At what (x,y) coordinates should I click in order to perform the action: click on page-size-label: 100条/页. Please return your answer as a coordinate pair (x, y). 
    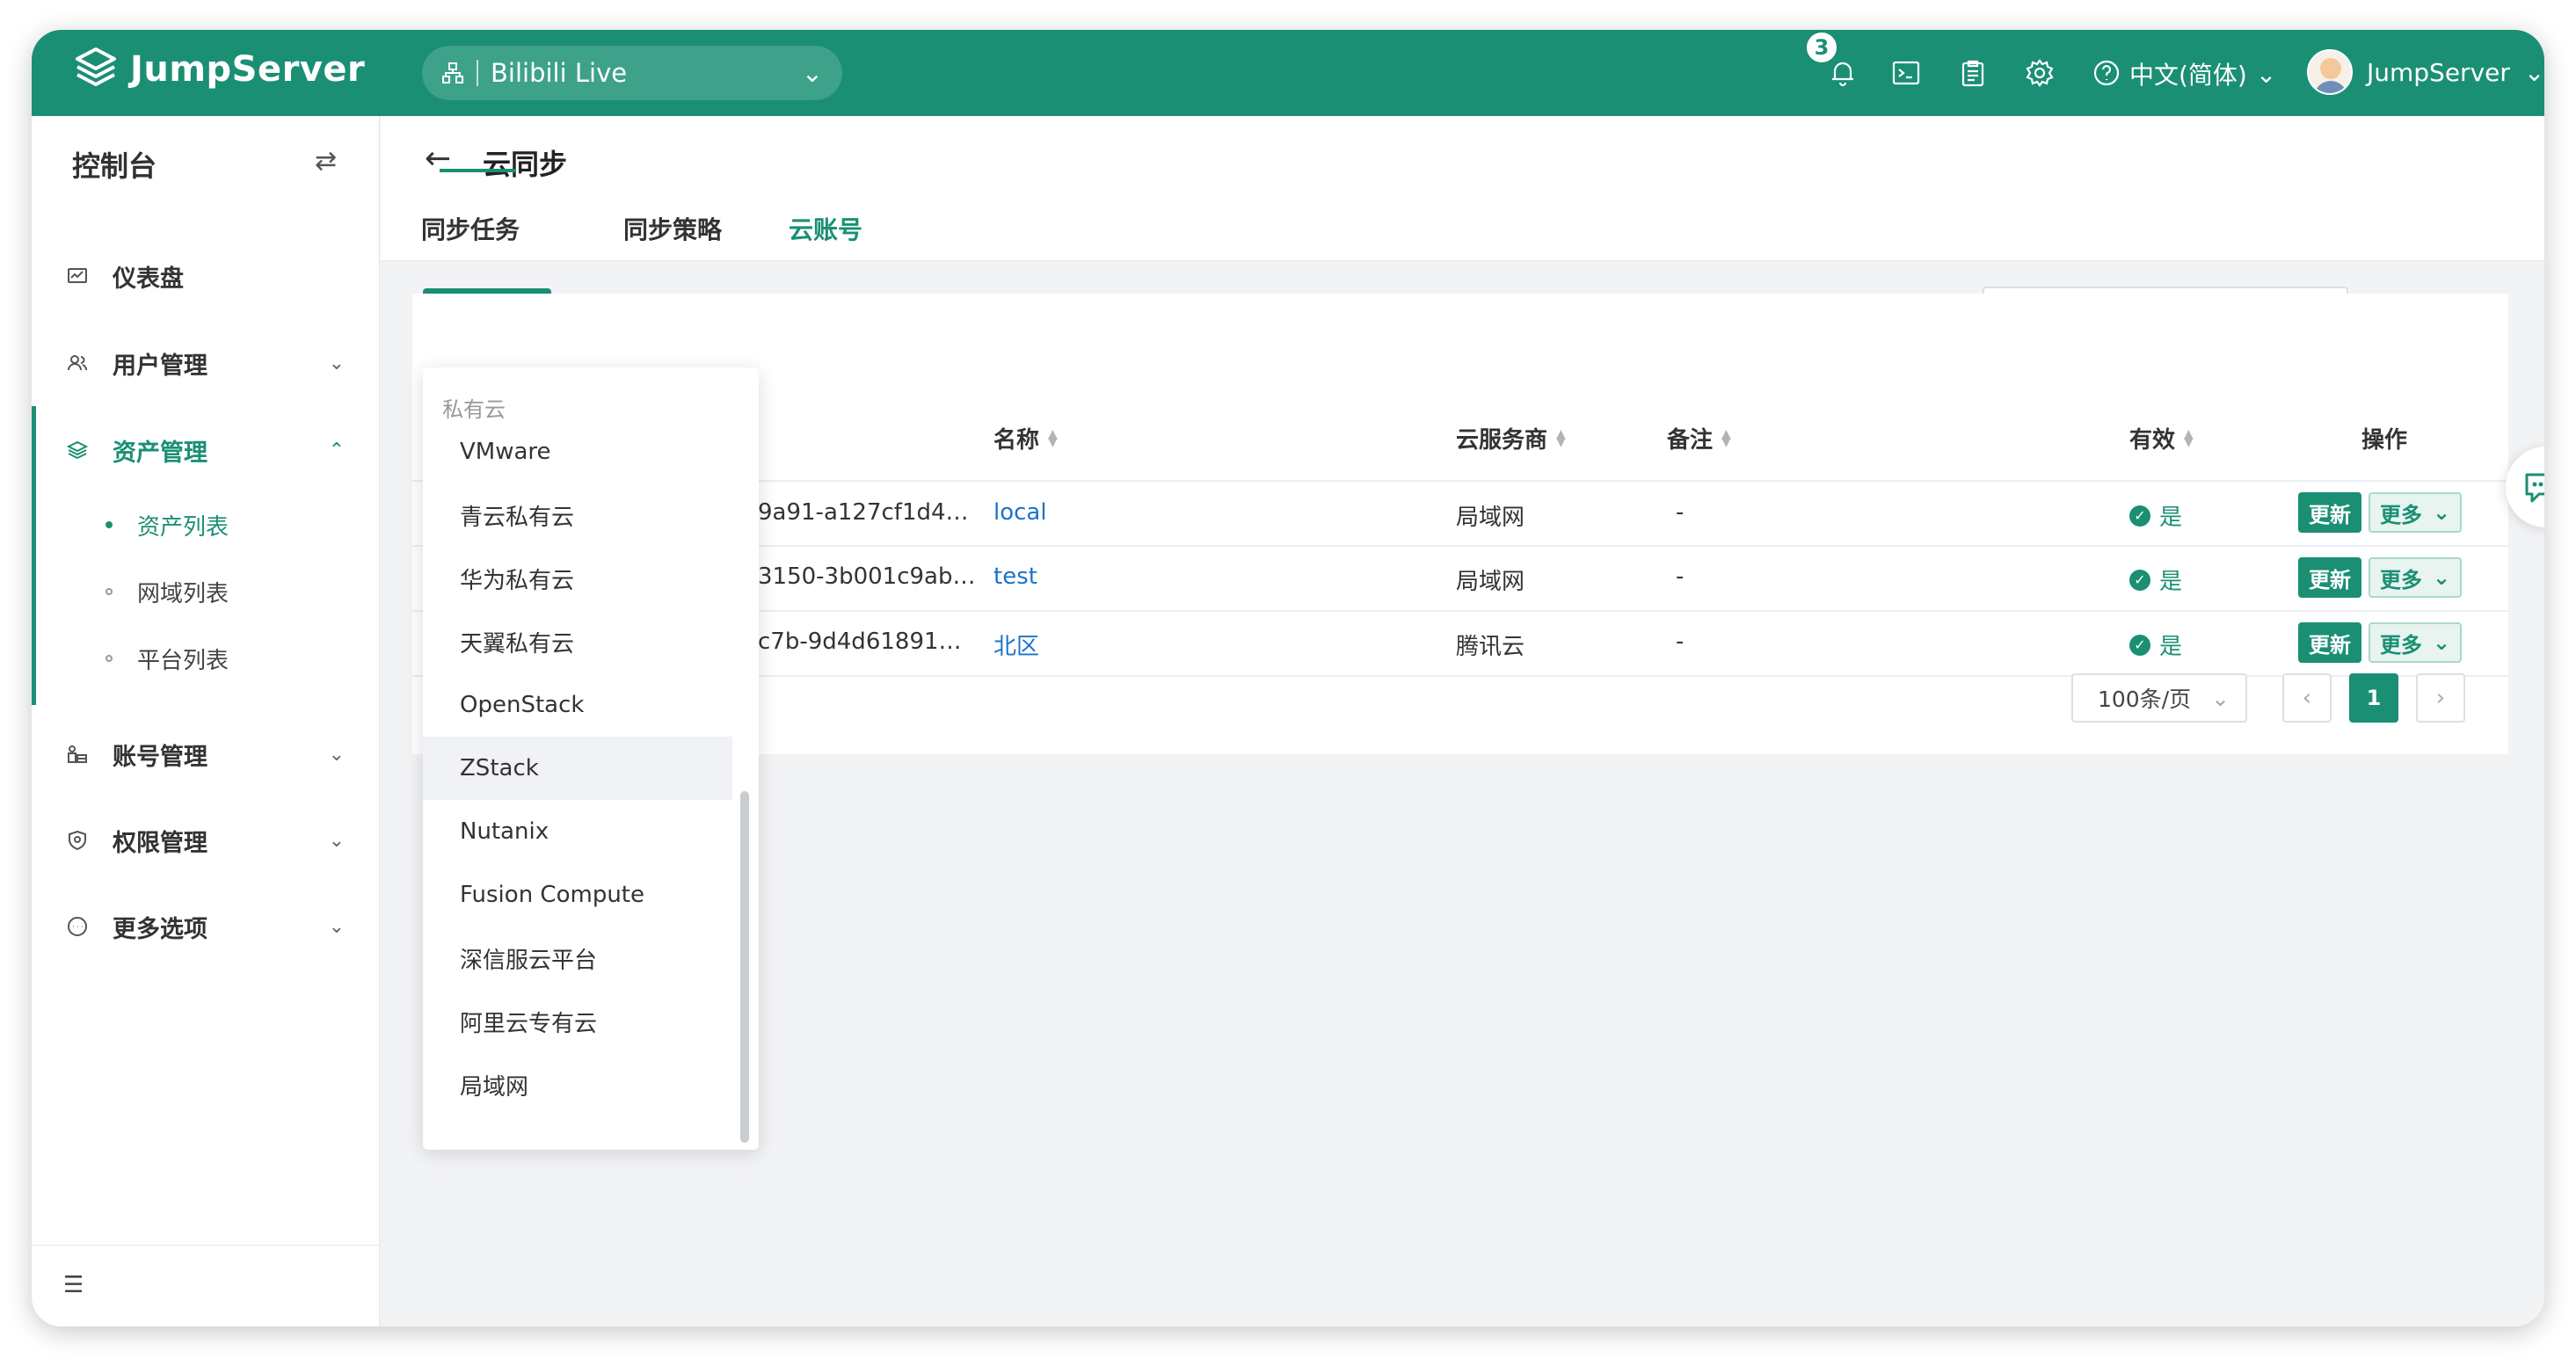
    Looking at the image, I should click on (2145, 699).